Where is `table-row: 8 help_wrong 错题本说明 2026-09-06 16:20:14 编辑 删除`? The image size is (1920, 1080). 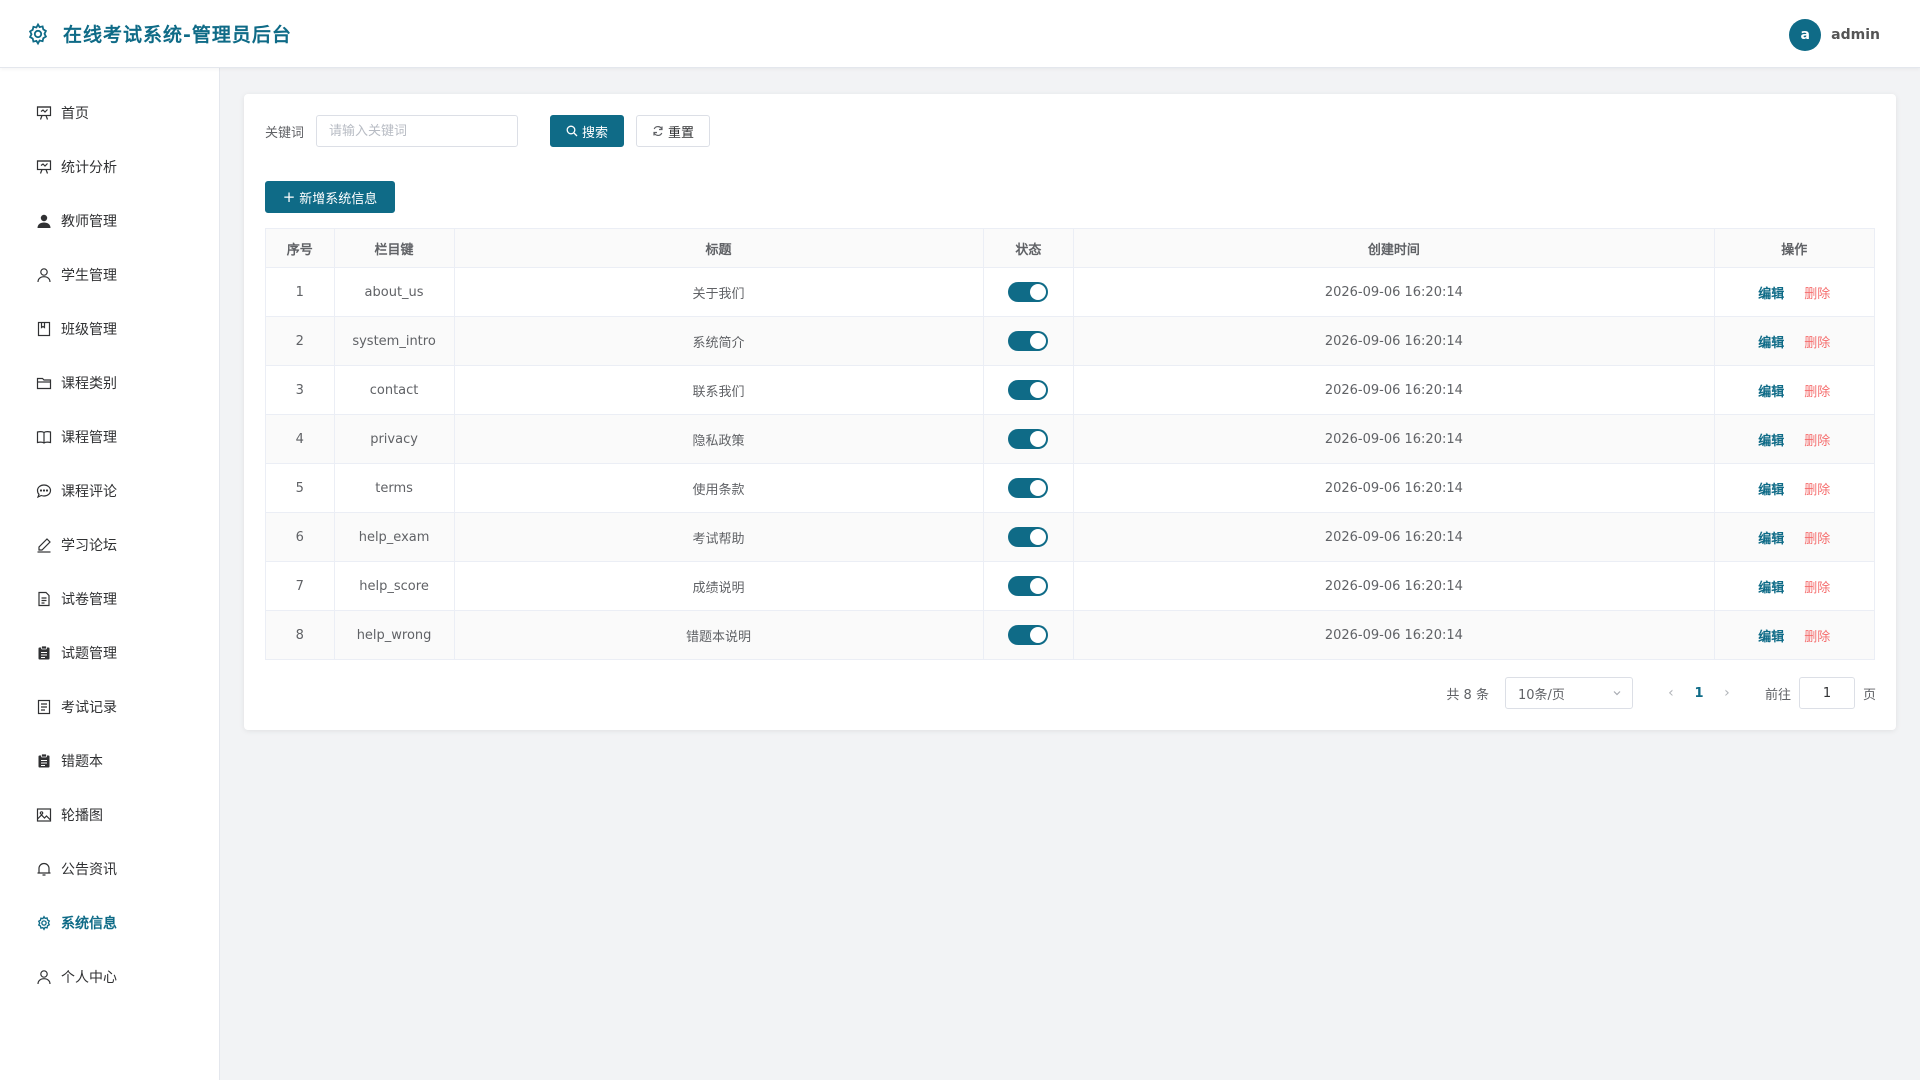
table-row: 8 help_wrong 错题本说明 2026-09-06 16:20:14 编辑 删除 is located at coordinates (1070, 635).